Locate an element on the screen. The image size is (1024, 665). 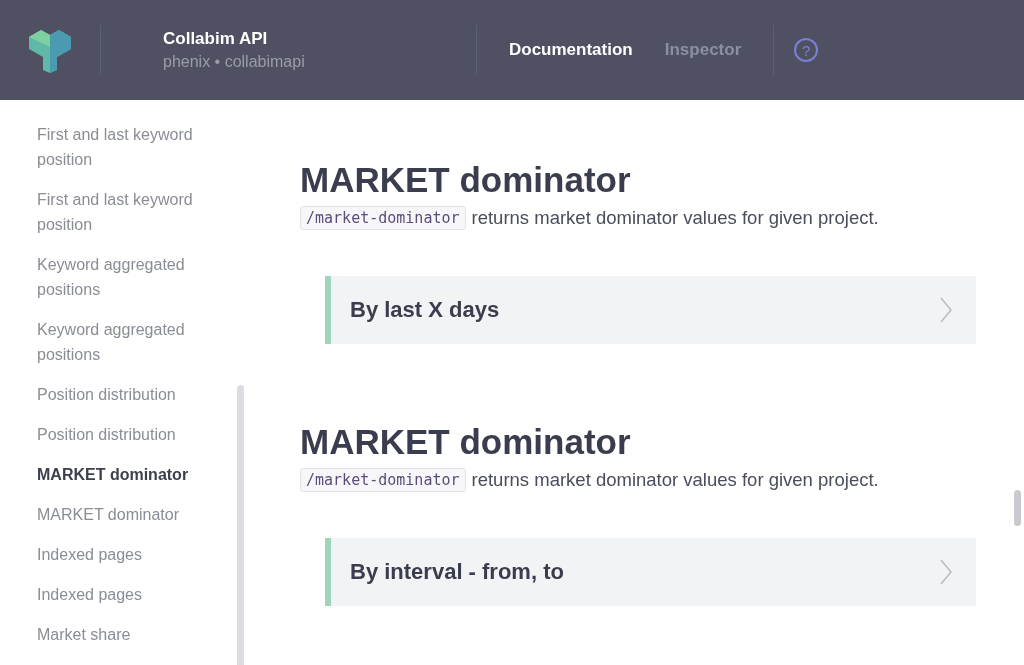
operation-panel: By last X days is located at coordinates (650, 310).